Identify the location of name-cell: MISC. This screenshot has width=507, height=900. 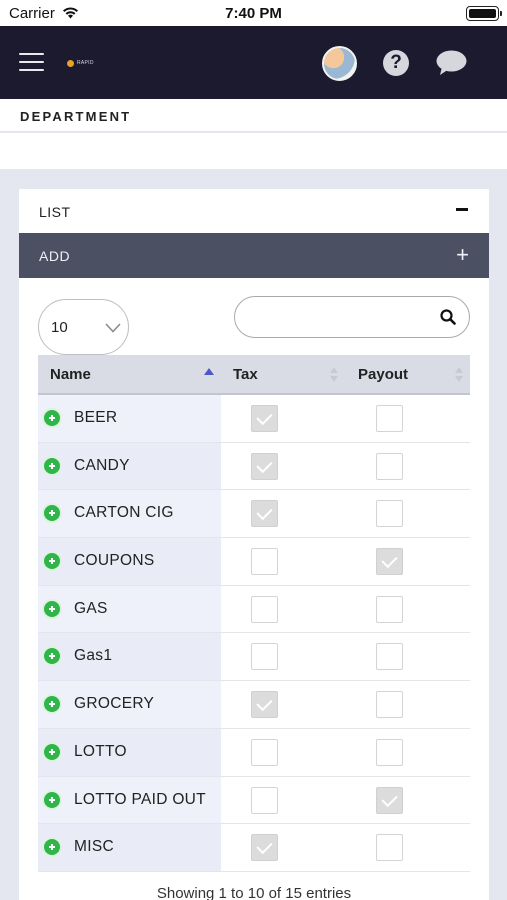
(129, 847).